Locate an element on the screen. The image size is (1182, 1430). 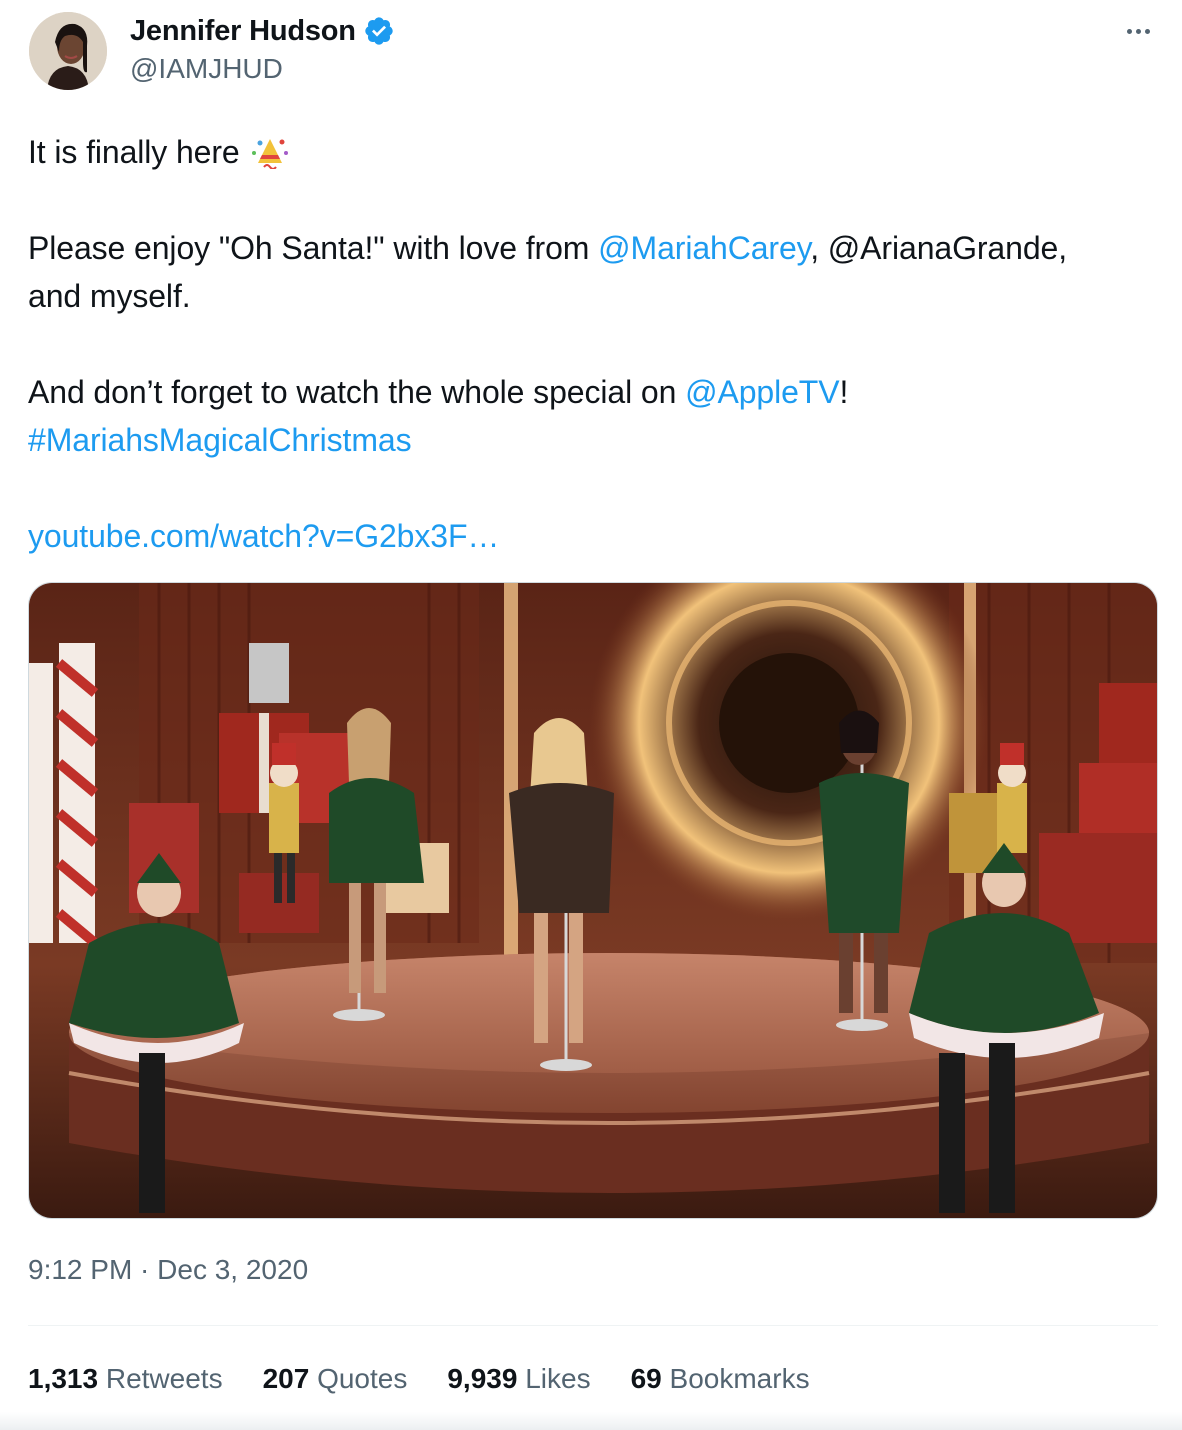
author-display-name: Jennifer Hudson is located at coordinates (243, 31).